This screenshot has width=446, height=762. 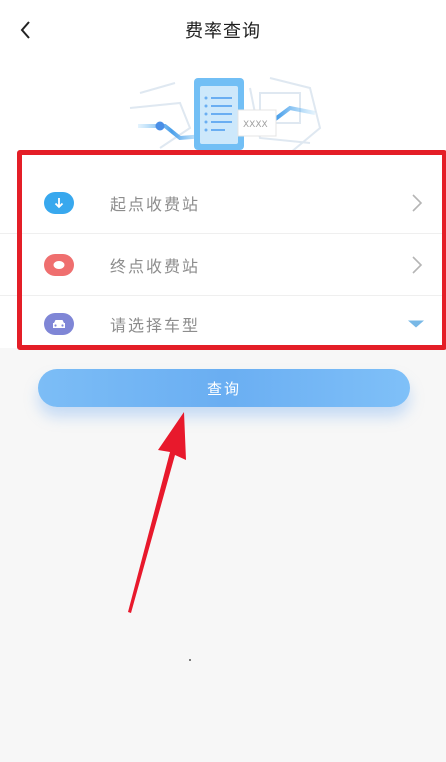 What do you see at coordinates (223, 265) in the screenshot?
I see `end-station-row: 终点收费站` at bounding box center [223, 265].